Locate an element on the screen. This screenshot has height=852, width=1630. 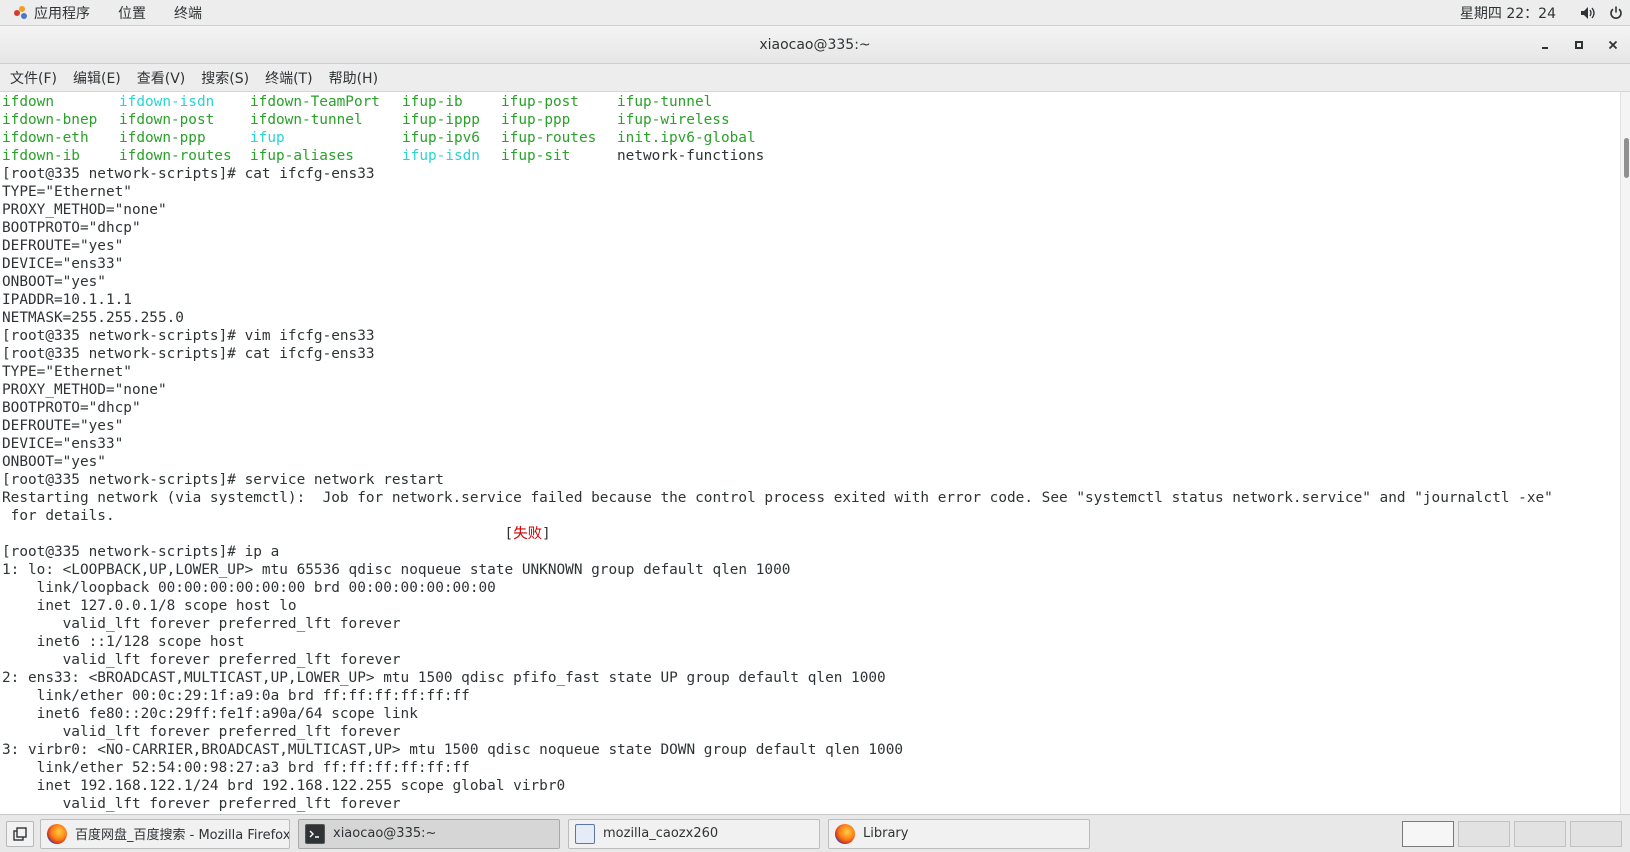
task-label: mozilla_caozx260 is located at coordinates (661, 833).